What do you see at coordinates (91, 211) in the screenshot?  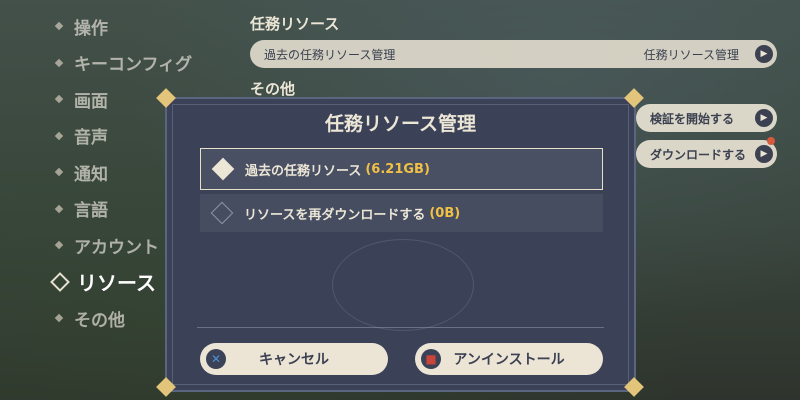 I see `nav-item-label: 言語` at bounding box center [91, 211].